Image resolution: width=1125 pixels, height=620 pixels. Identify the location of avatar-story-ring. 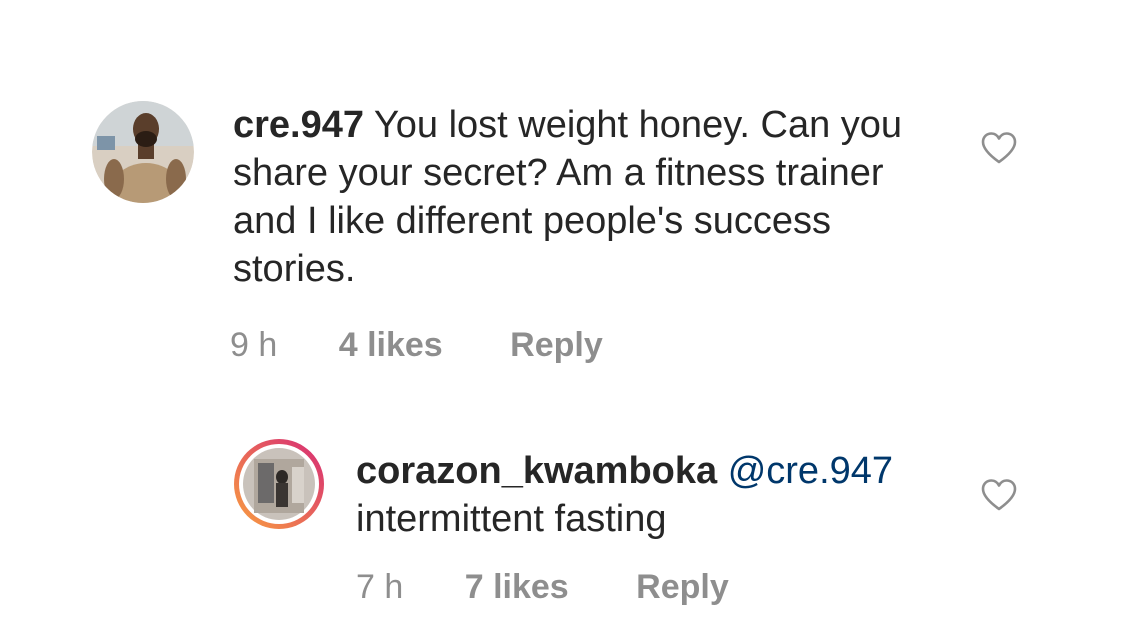
(279, 484).